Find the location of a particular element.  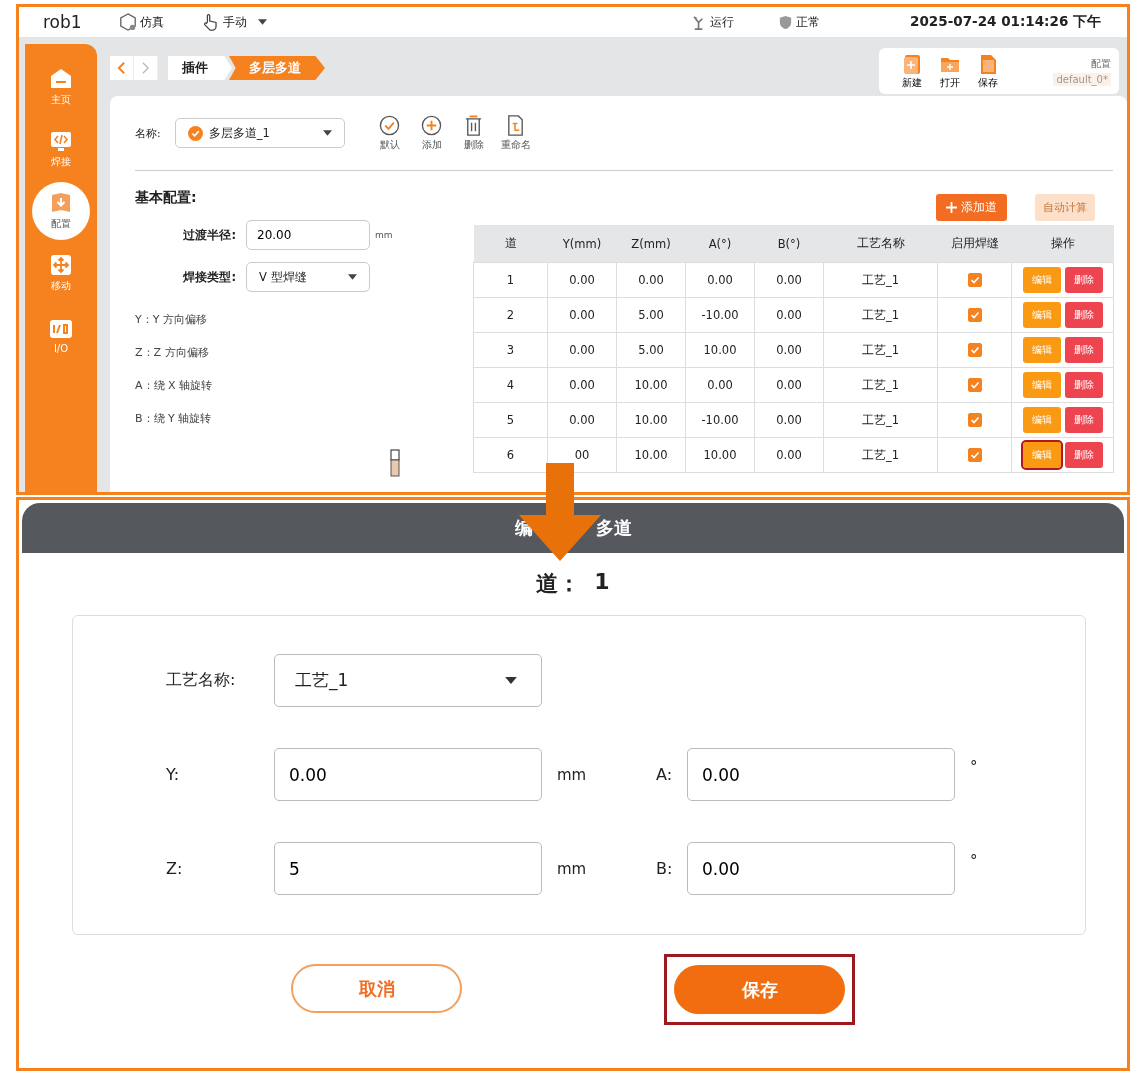

sidebar-item: 配置 is located at coordinates (61, 211).